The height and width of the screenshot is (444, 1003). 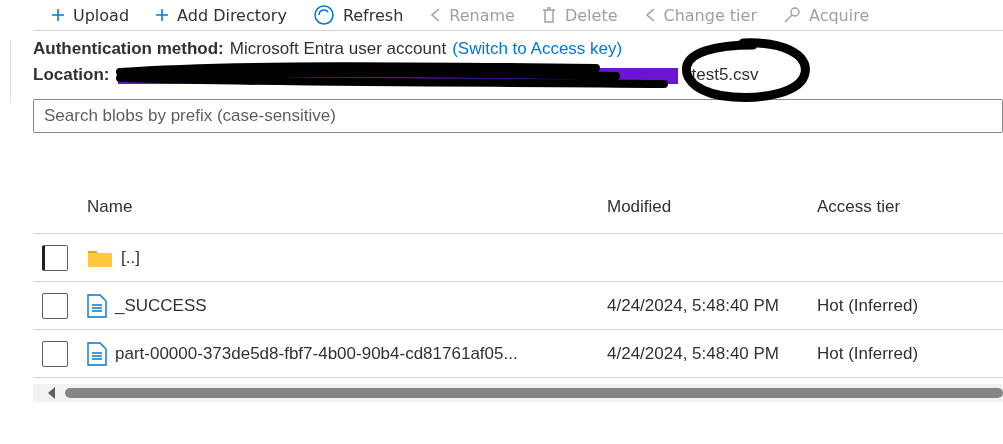 What do you see at coordinates (338, 49) in the screenshot?
I see `auth-method-value: Microsoft Entra user account` at bounding box center [338, 49].